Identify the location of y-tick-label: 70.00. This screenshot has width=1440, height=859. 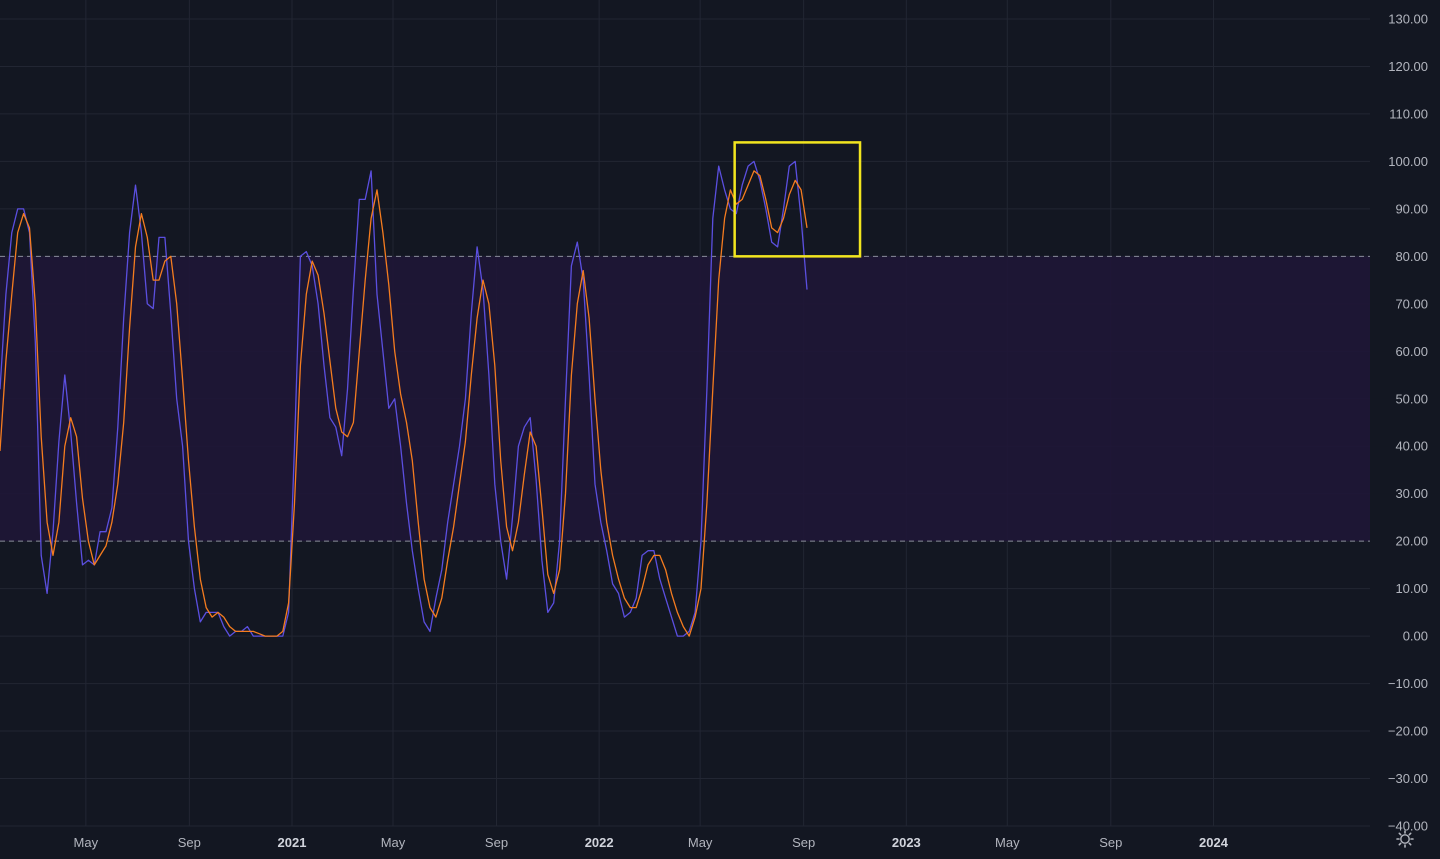
(1411, 303).